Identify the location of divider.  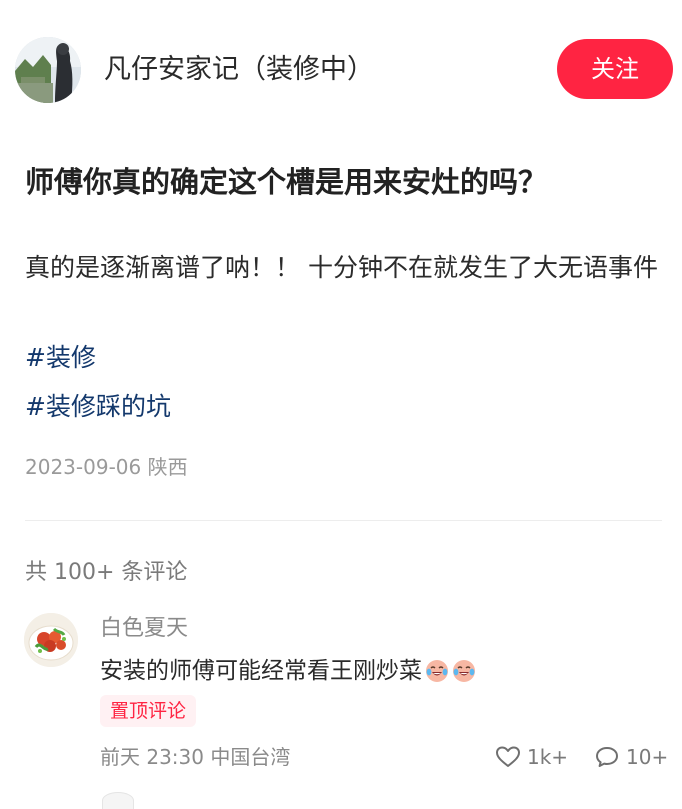
(343, 520).